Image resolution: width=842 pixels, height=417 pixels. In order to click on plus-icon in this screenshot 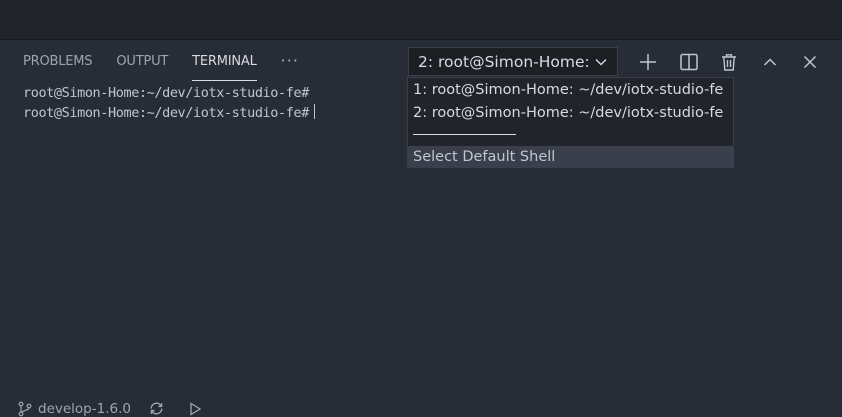, I will do `click(648, 62)`.